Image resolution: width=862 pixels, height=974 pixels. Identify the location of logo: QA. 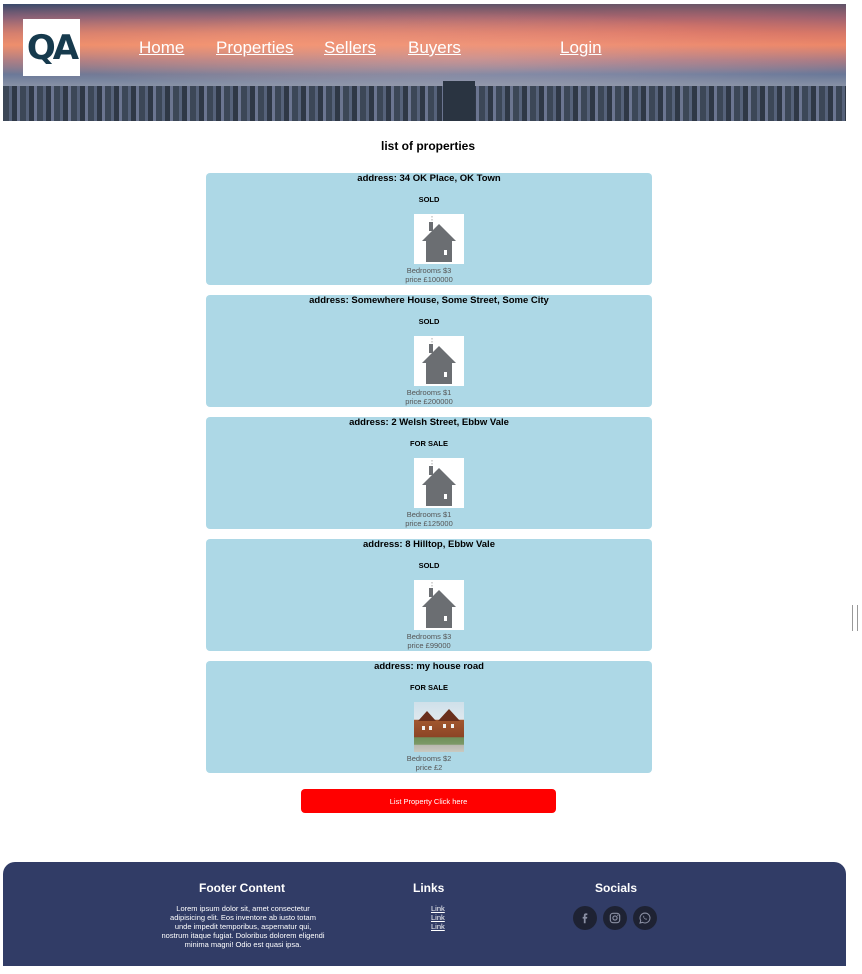
(51, 47).